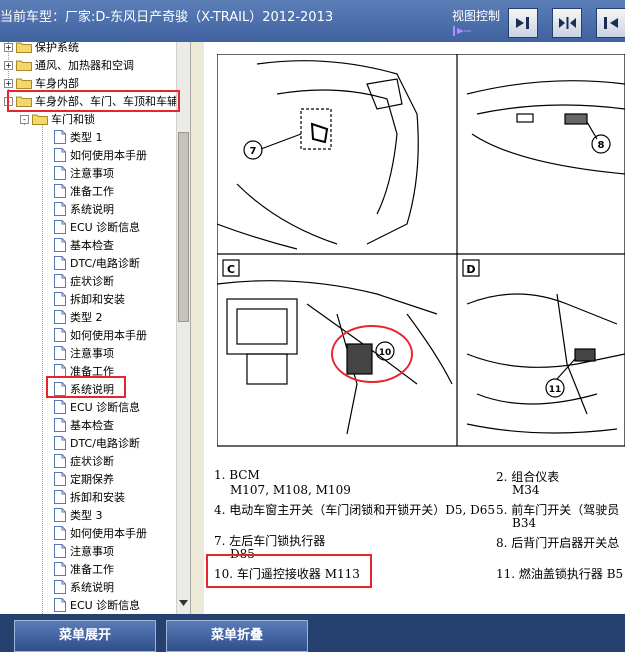 The width and height of the screenshot is (625, 652). What do you see at coordinates (92, 245) in the screenshot?
I see `tree-item-label: 基本检查` at bounding box center [92, 245].